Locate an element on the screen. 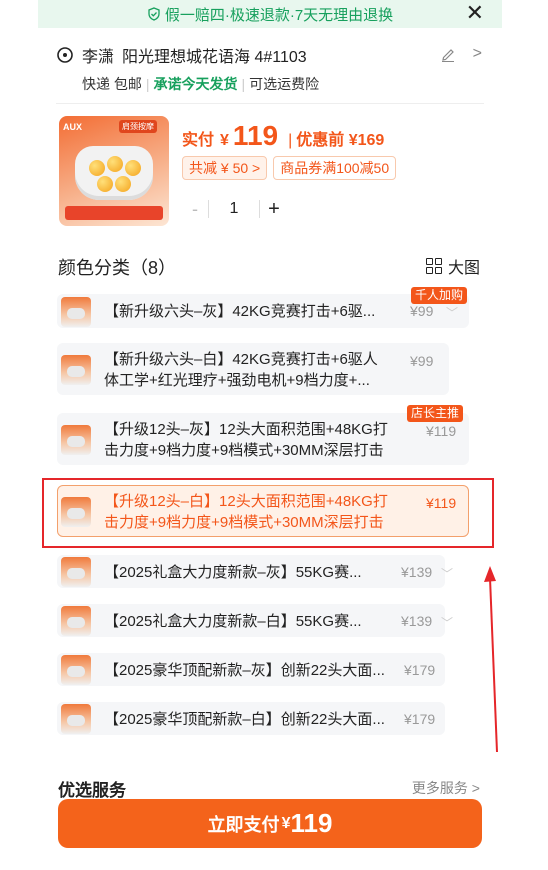 The width and height of the screenshot is (548, 870). variant-badge: 千人加购 is located at coordinates (439, 295).